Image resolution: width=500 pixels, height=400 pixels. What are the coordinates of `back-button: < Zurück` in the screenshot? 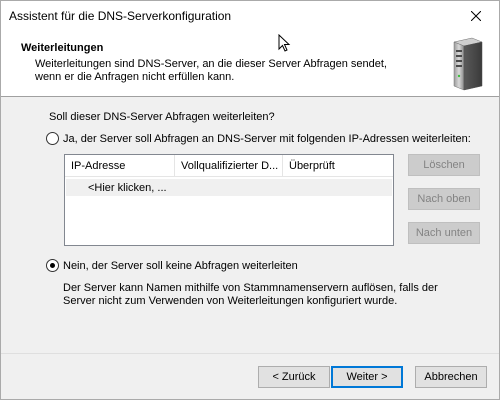 It's located at (294, 377).